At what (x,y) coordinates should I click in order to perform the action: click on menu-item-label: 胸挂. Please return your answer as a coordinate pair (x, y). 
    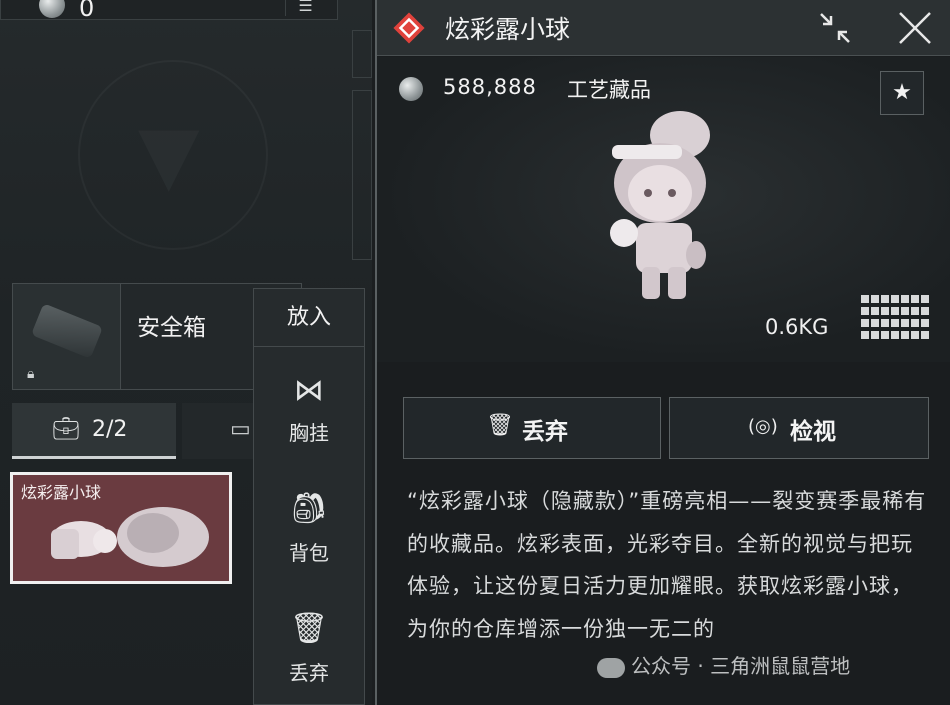
    Looking at the image, I should click on (309, 433).